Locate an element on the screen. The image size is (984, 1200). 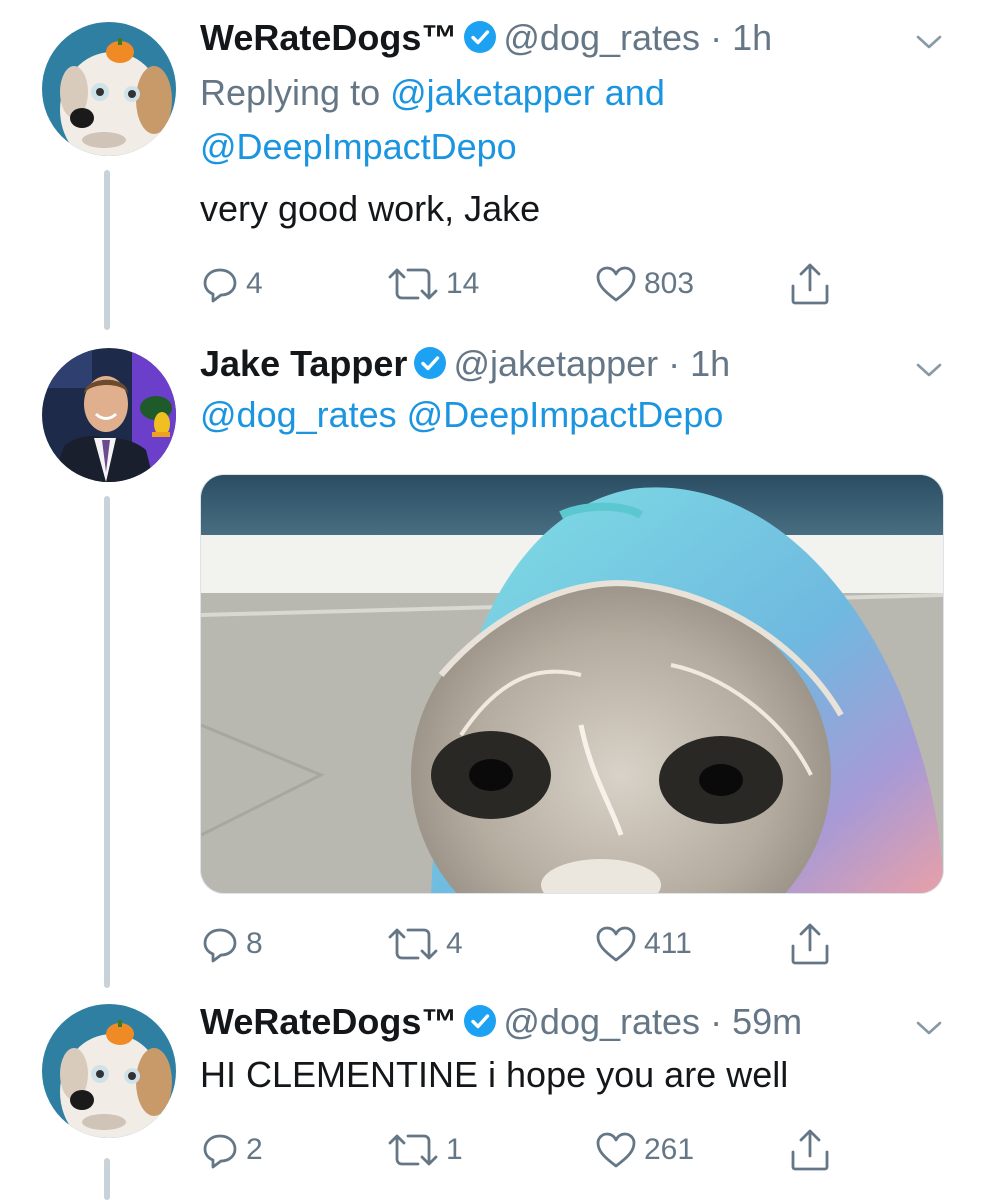
retweet-count: 14 is located at coordinates (463, 283).